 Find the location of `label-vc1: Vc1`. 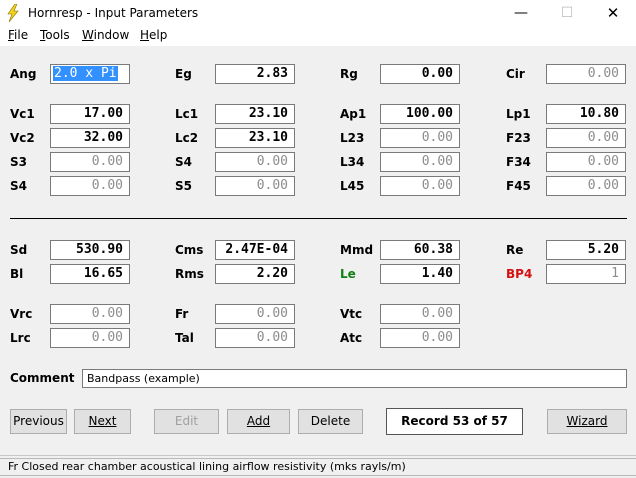

label-vc1: Vc1 is located at coordinates (22, 114).